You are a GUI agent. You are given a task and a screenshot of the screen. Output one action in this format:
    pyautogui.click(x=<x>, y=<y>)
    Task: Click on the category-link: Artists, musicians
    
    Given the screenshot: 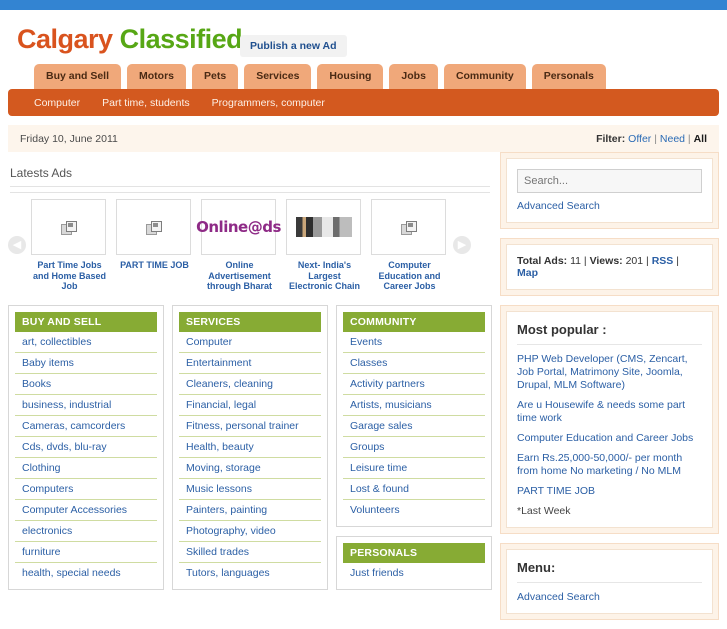 What is the action you would take?
    pyautogui.click(x=414, y=405)
    